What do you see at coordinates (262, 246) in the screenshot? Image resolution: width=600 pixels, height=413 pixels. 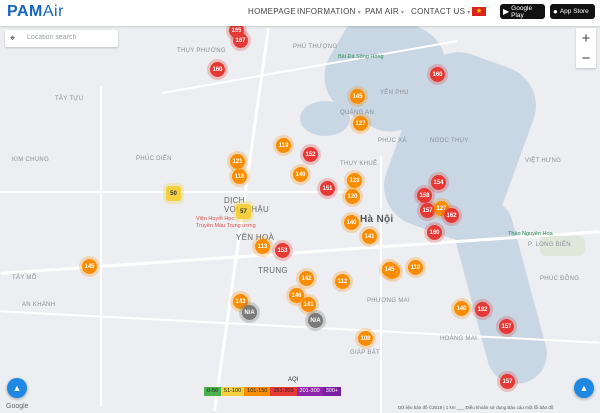 I see `aqi-marker: 113` at bounding box center [262, 246].